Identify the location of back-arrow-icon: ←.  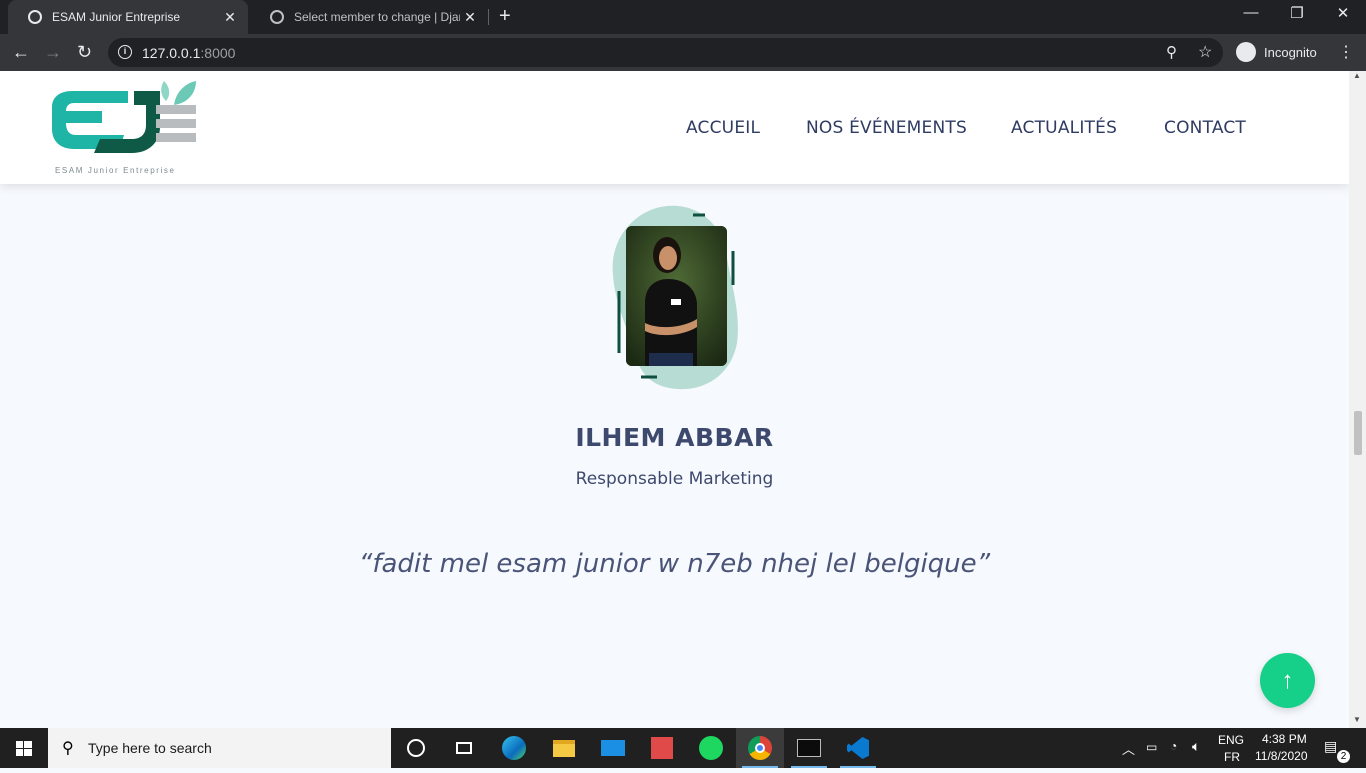
(21, 52).